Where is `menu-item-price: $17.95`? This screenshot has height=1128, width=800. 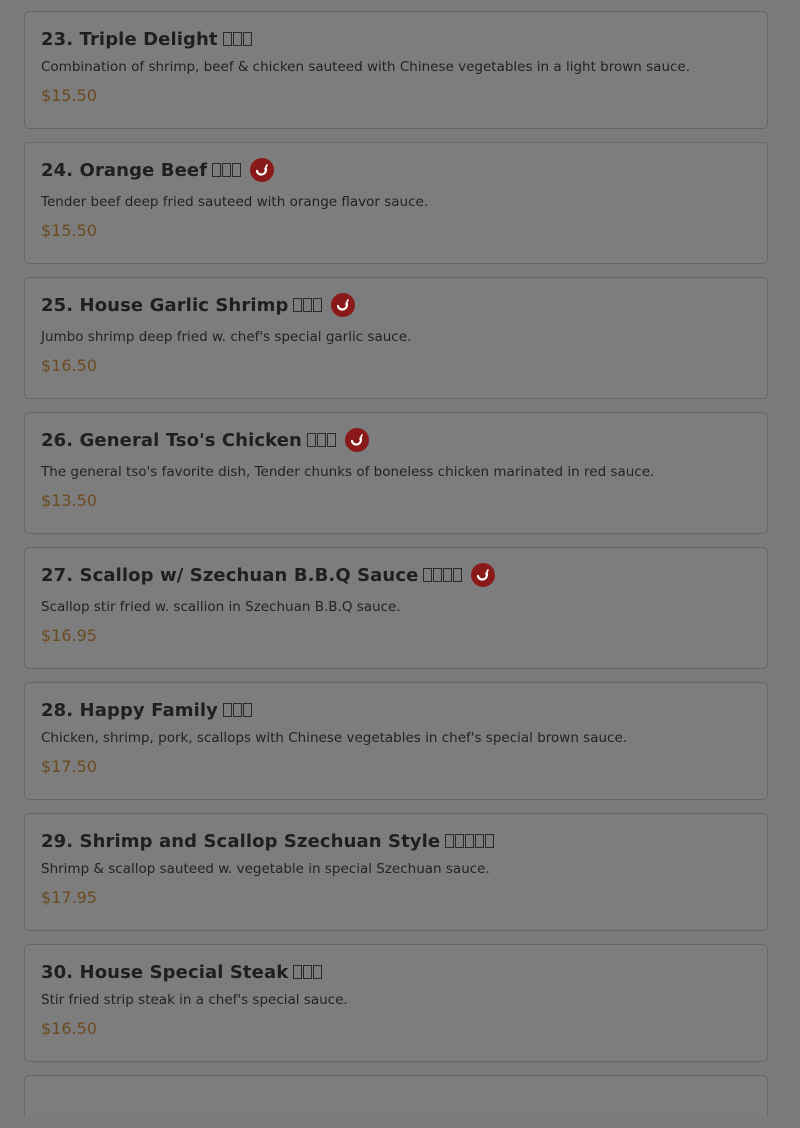 menu-item-price: $17.95 is located at coordinates (69, 897).